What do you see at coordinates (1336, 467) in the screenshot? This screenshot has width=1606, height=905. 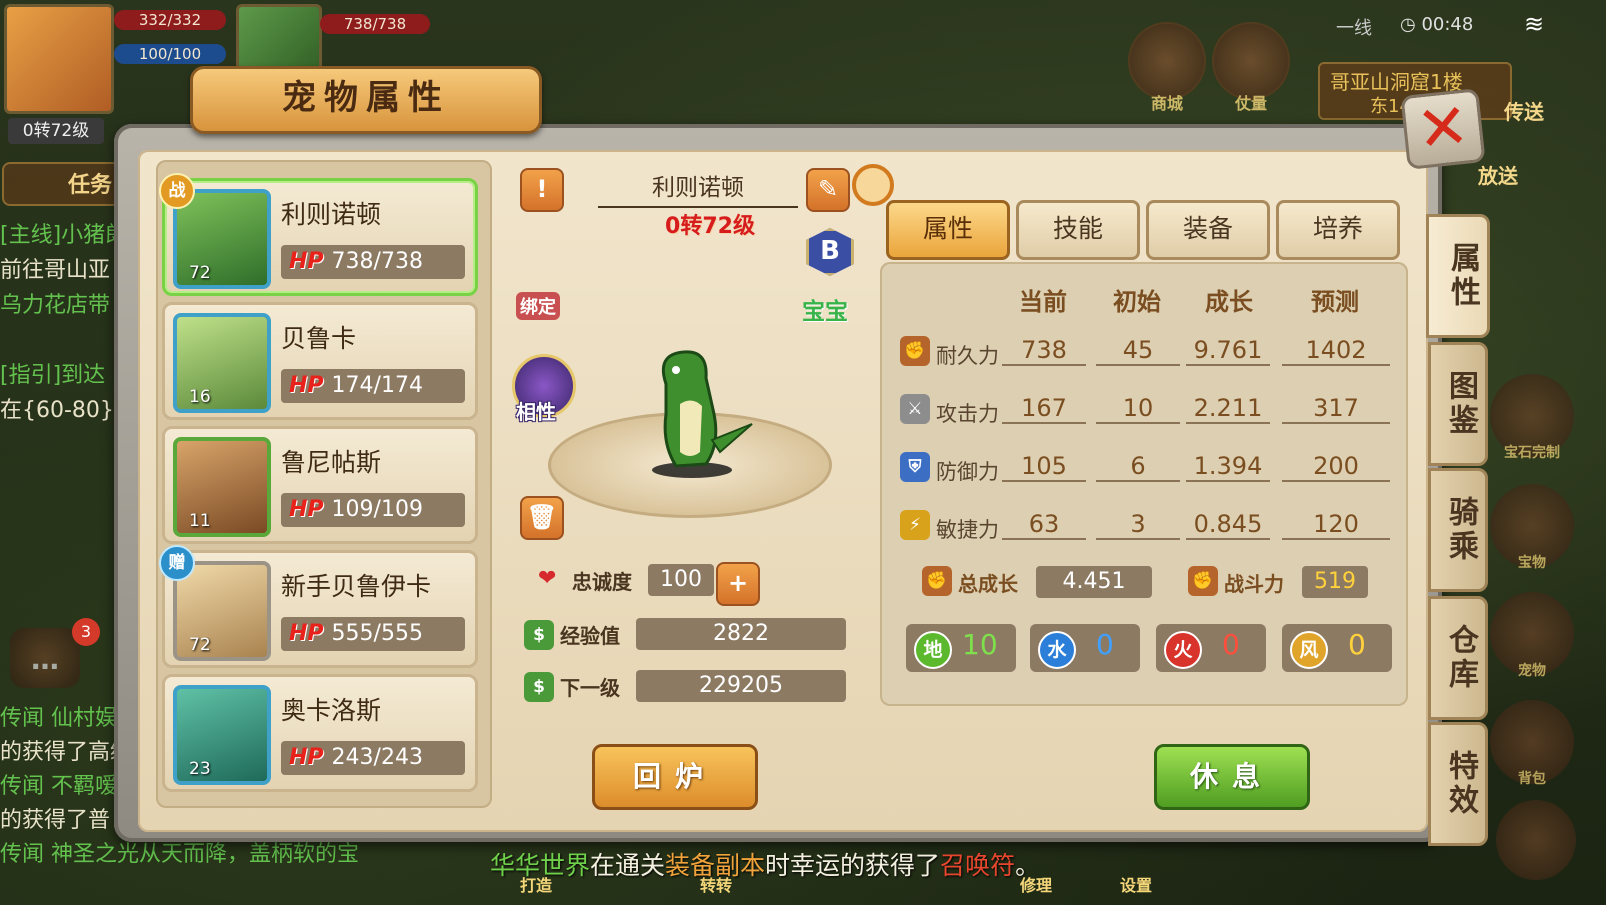 I see `stat-predict: 200` at bounding box center [1336, 467].